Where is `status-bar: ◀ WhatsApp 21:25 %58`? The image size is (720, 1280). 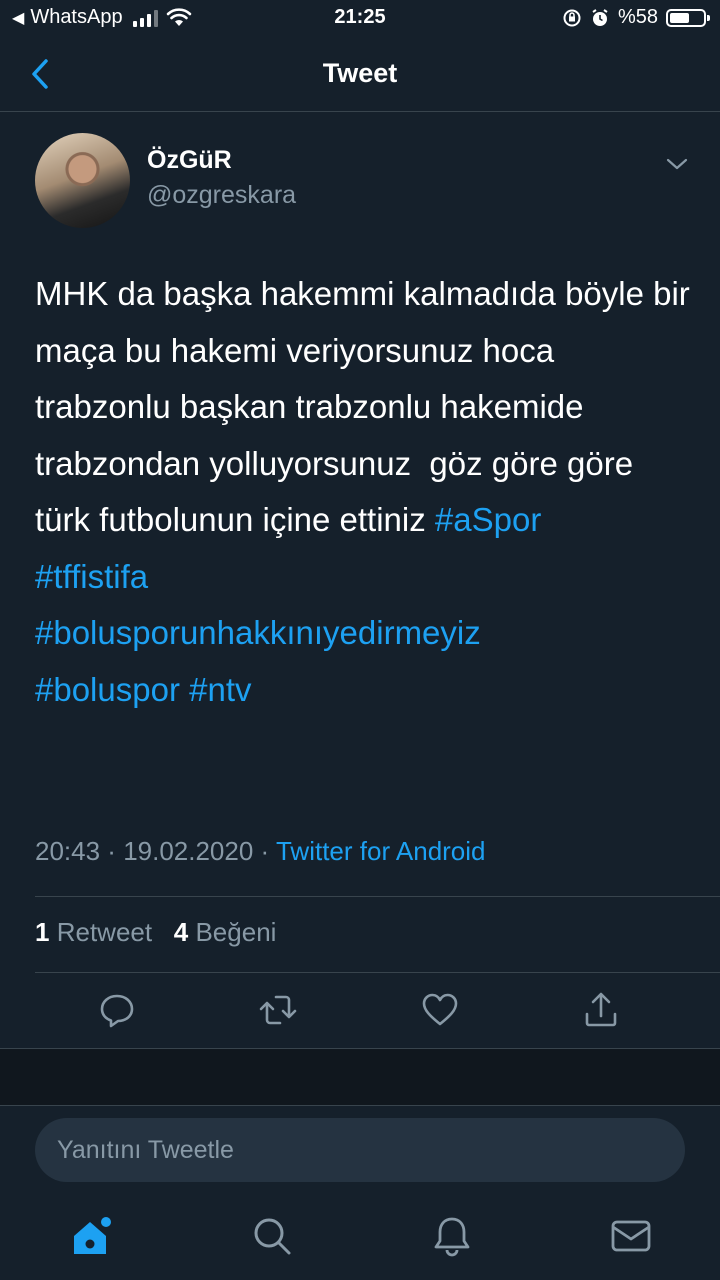
status-bar: ◀ WhatsApp 21:25 %58 is located at coordinates (360, 18).